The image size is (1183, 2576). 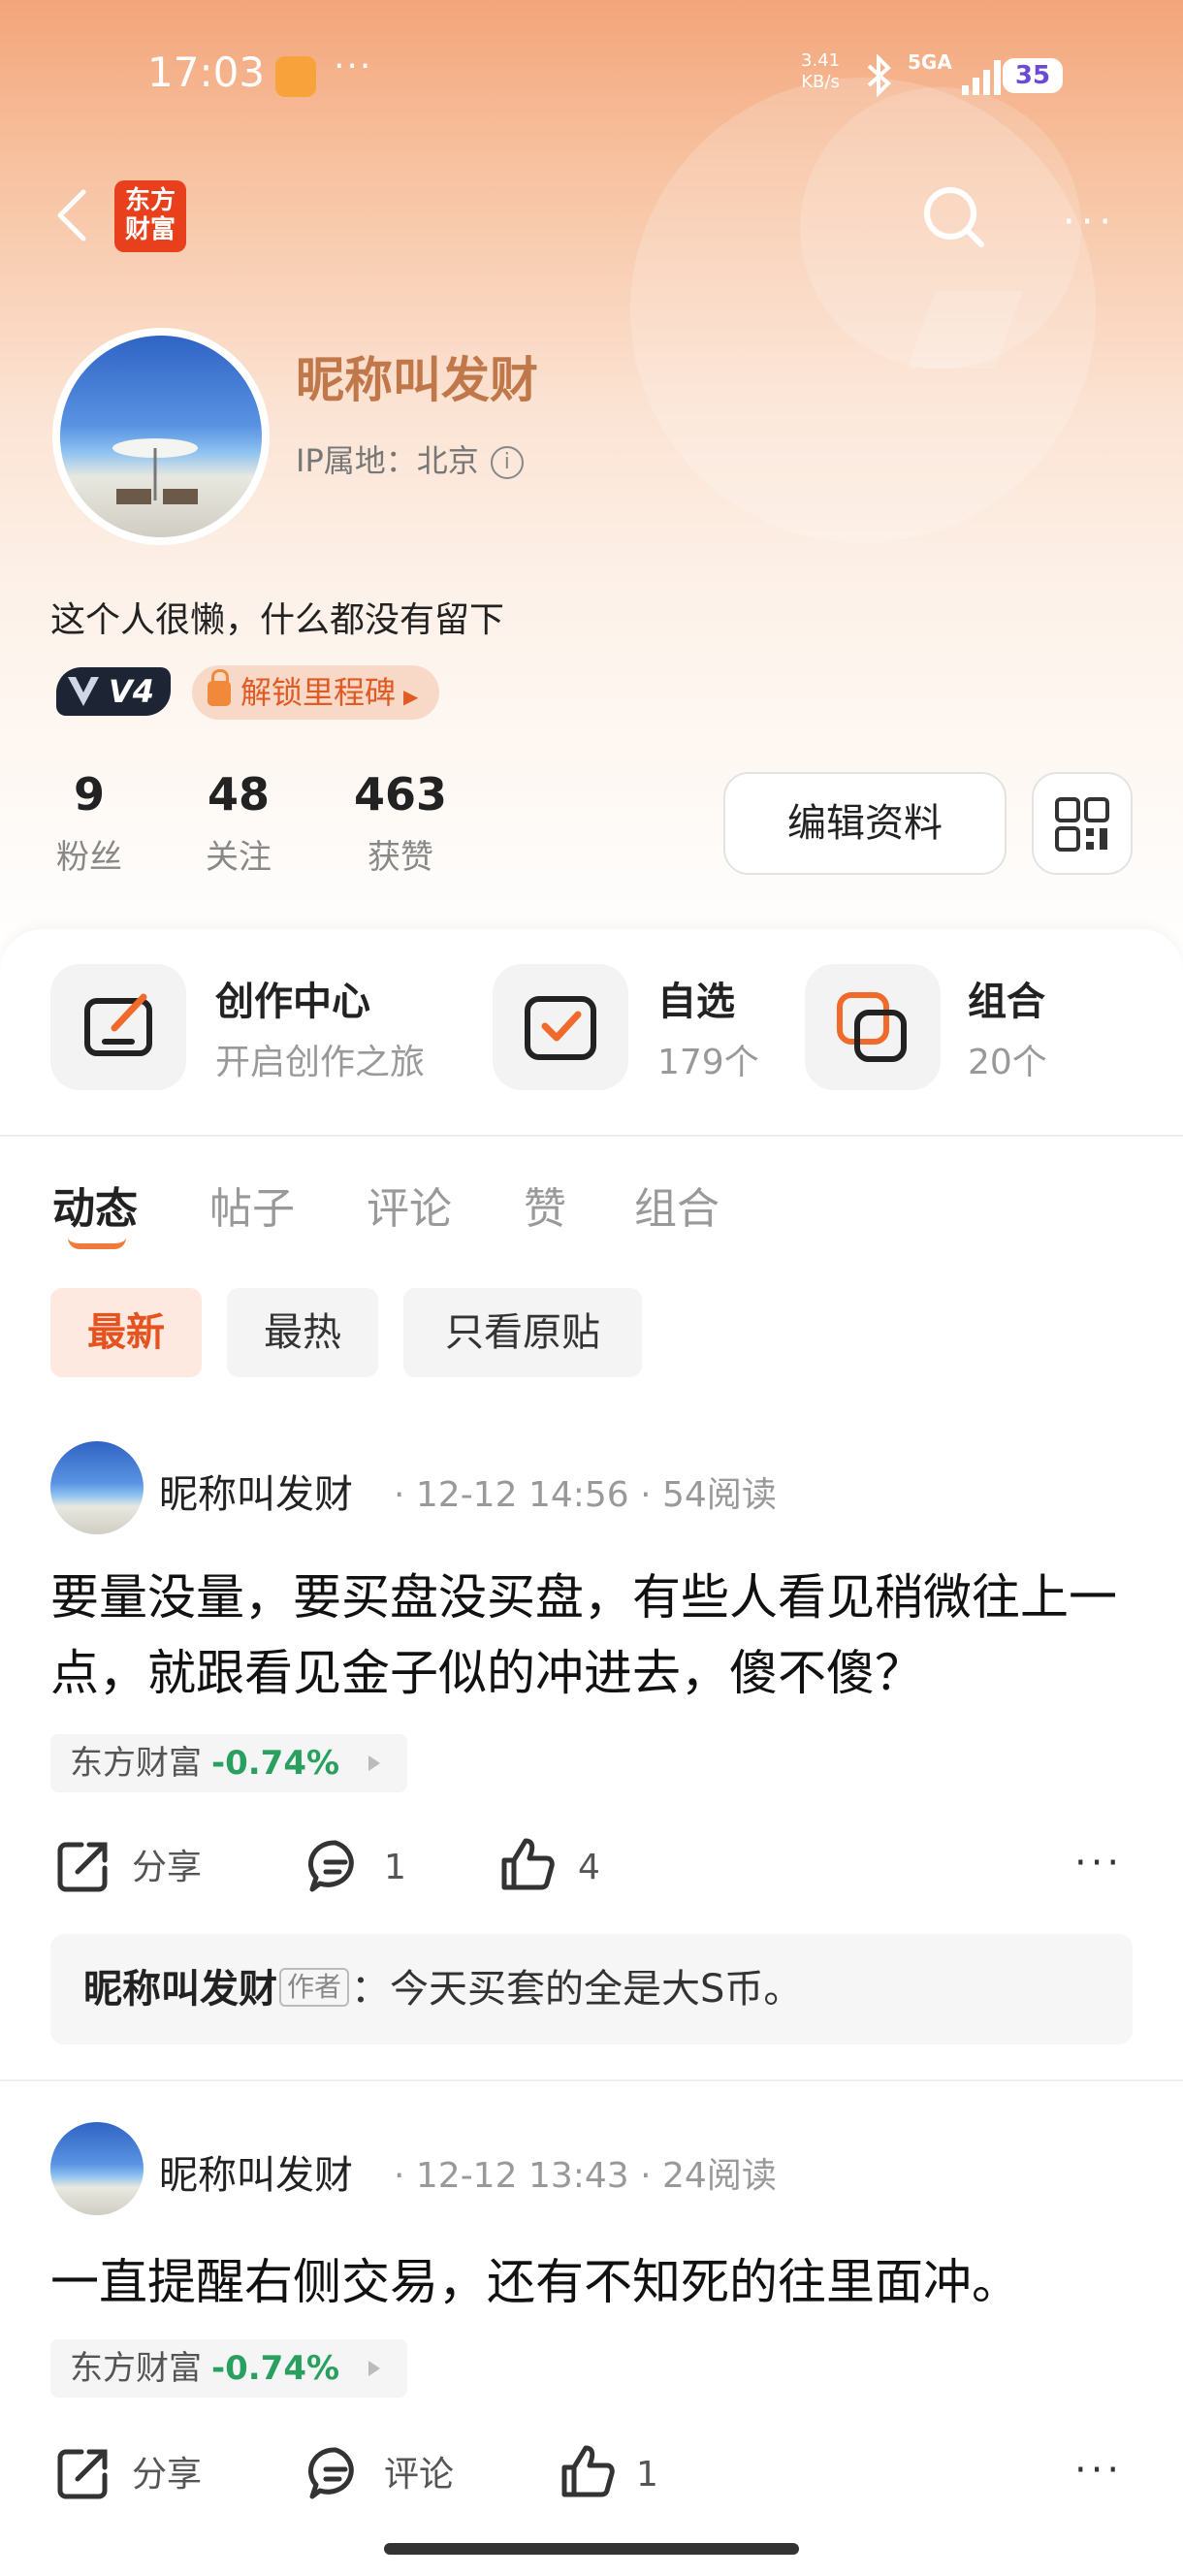 I want to click on beach-umbrella-icon, so click(x=155, y=471).